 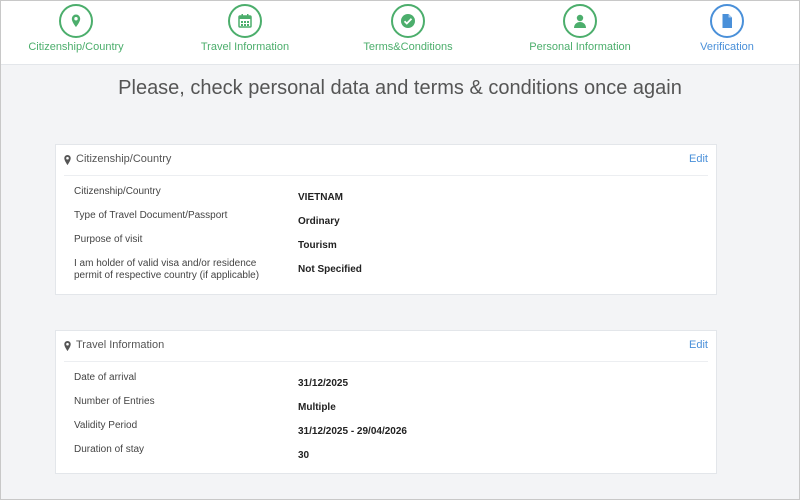 What do you see at coordinates (151, 215) in the screenshot?
I see `field-label: Type of Travel Document/Passport` at bounding box center [151, 215].